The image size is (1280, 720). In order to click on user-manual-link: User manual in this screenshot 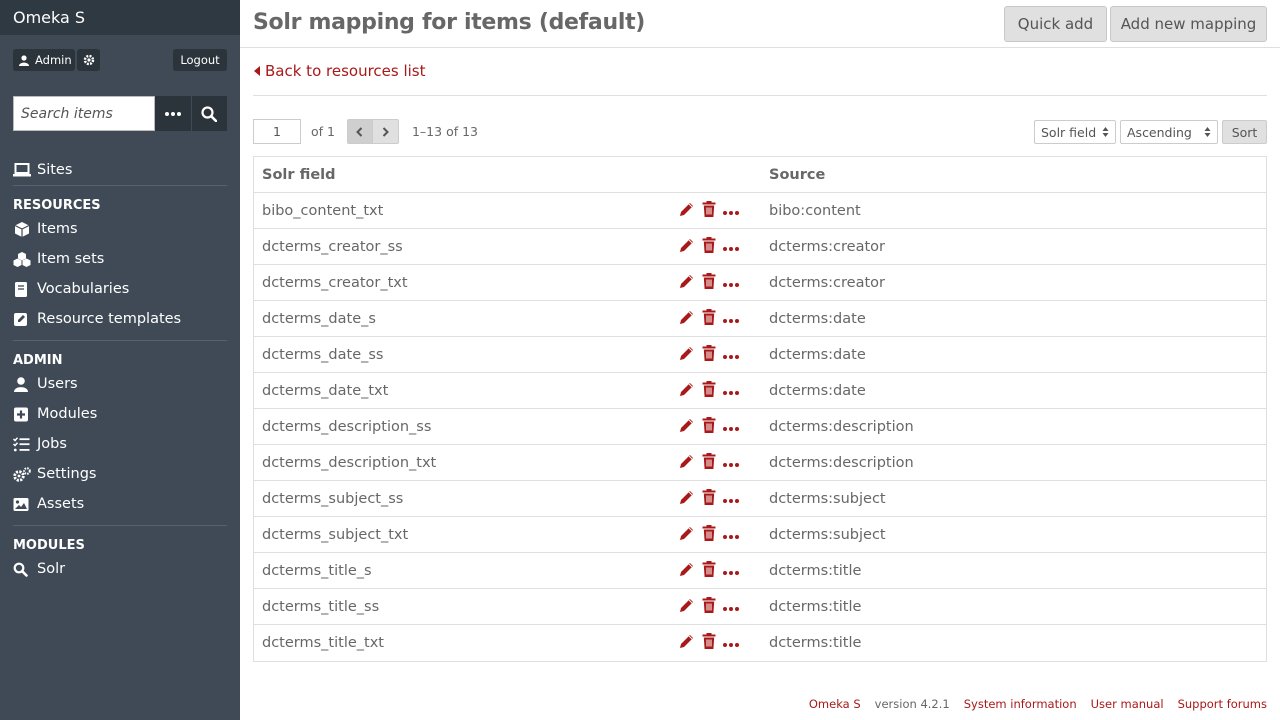, I will do `click(1127, 704)`.